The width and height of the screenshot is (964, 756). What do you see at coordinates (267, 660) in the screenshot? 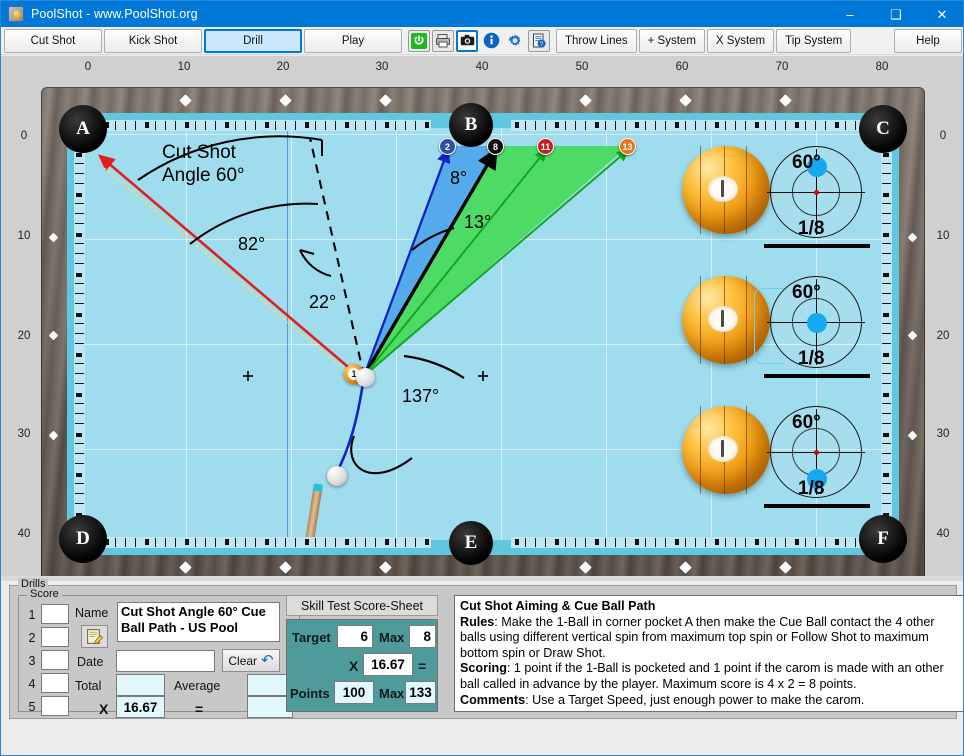
I see `undo-arrow-icon: ↶` at bounding box center [267, 660].